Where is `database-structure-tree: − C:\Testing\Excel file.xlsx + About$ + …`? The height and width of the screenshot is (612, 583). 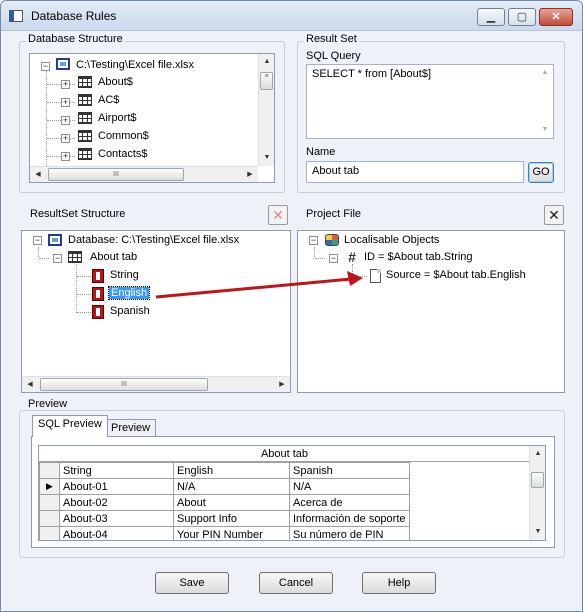
database-structure-tree: − C:\Testing\Excel file.xlsx + About$ + … is located at coordinates (152, 118).